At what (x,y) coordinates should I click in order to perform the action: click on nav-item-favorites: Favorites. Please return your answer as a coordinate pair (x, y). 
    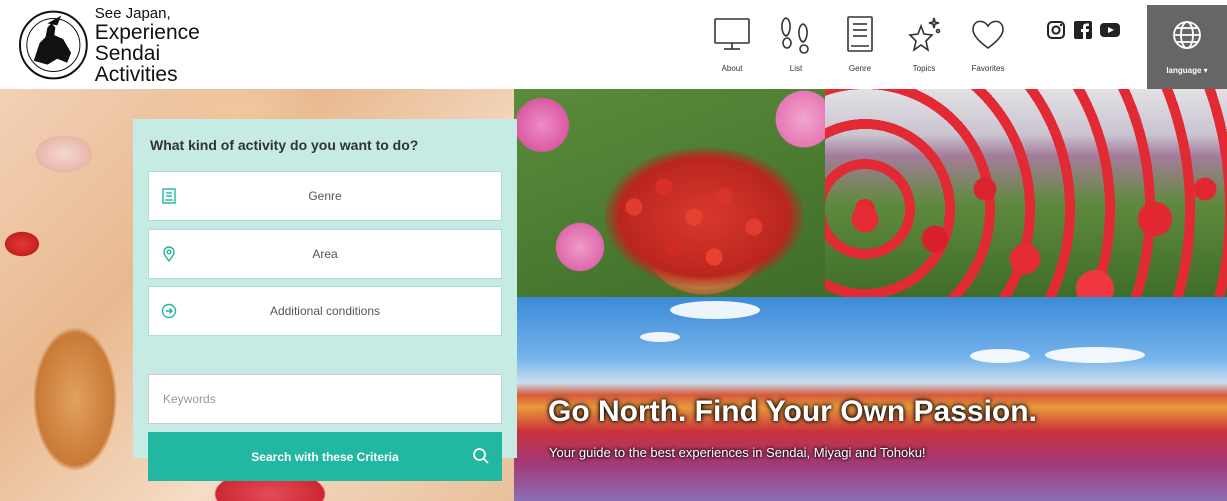
    Looking at the image, I should click on (988, 45).